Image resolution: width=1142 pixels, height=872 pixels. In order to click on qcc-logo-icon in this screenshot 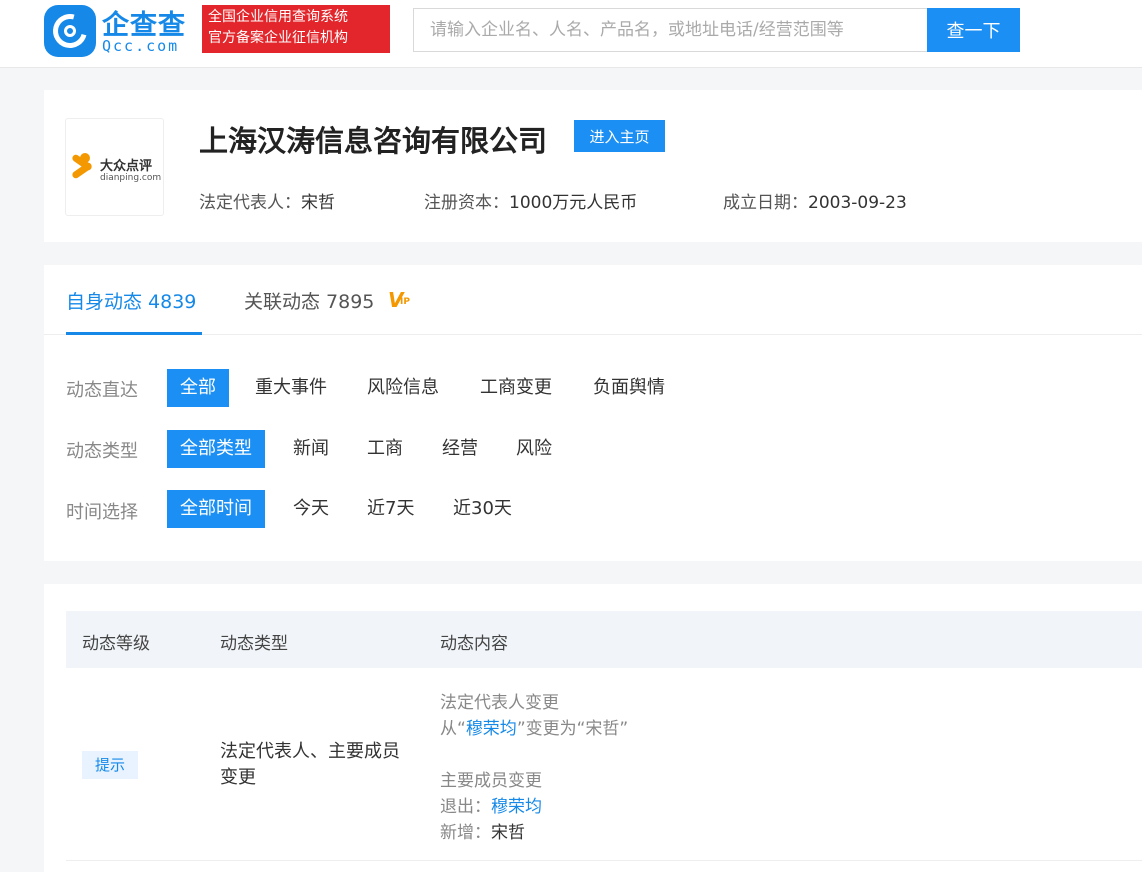, I will do `click(70, 31)`.